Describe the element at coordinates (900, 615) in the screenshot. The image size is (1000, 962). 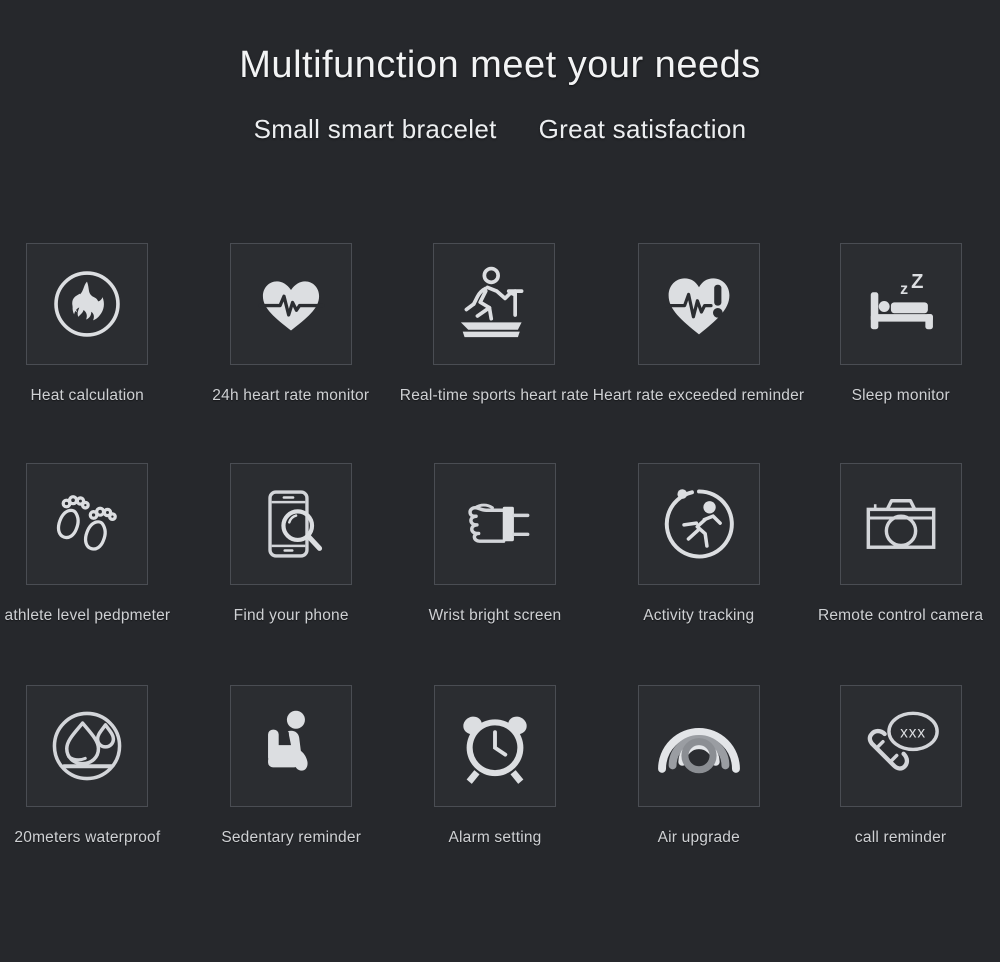
I see `feature-label: Remote control camera` at that location.